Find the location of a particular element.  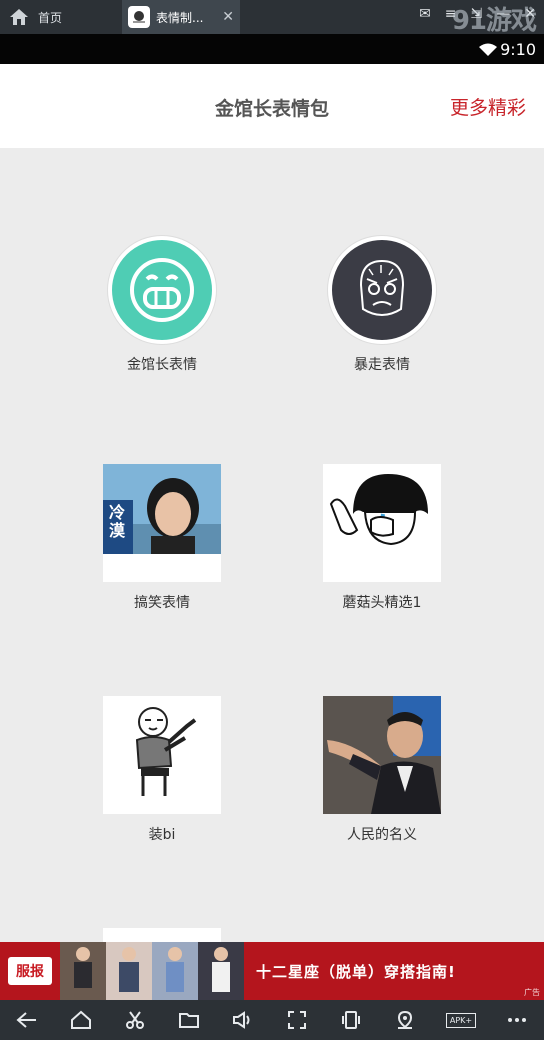

grid-item: 蘑菇头精选1 is located at coordinates (382, 538).